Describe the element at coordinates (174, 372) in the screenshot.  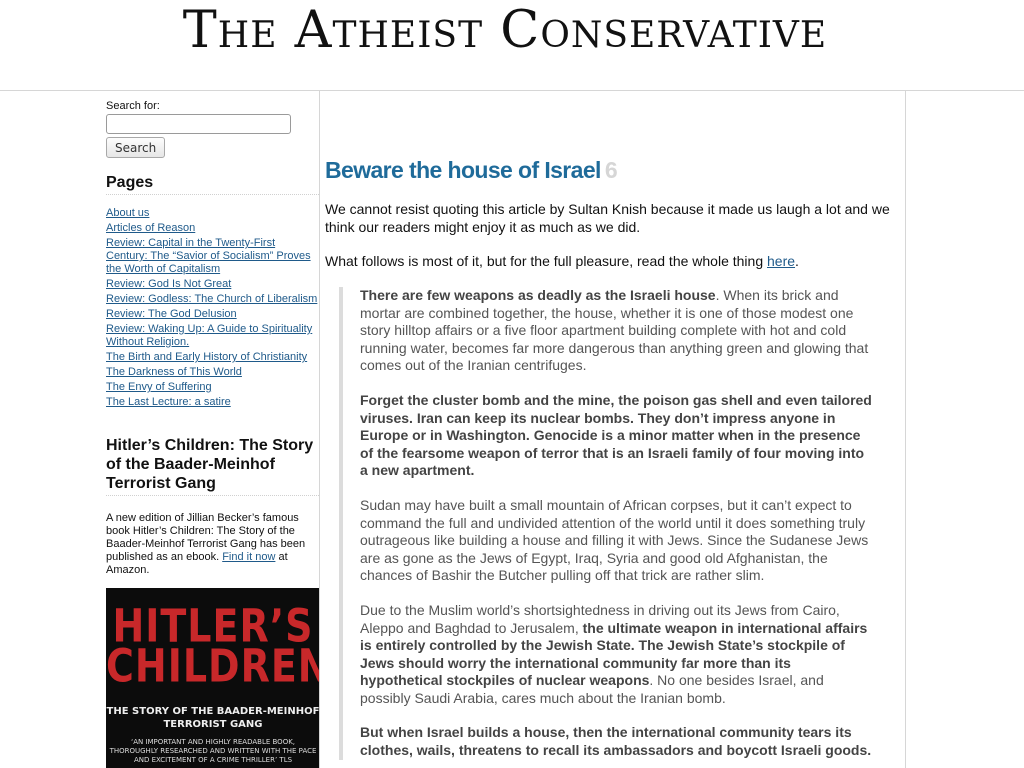
I see `page-link-darkness-of-this-world: The Darkness of This World` at that location.